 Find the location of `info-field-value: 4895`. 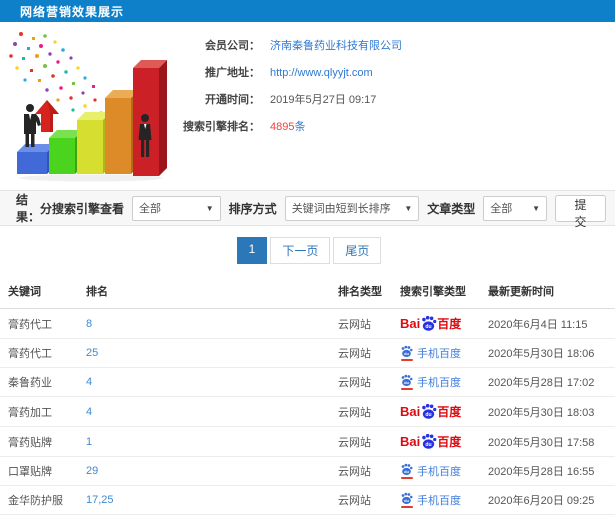

info-field-value: 4895 is located at coordinates (282, 127).